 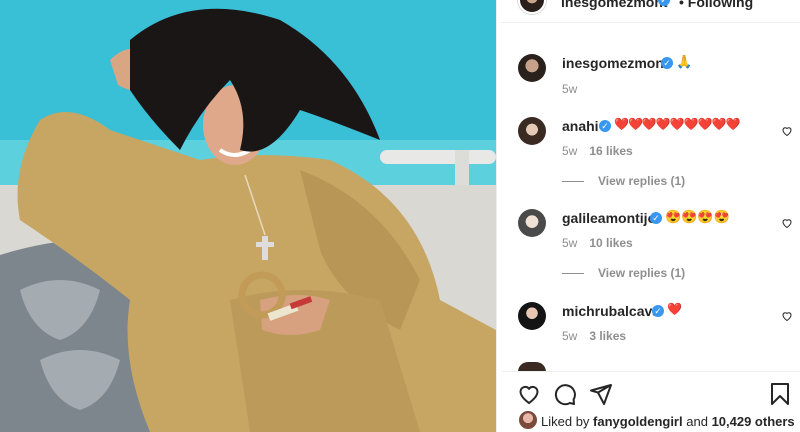 I want to click on caption-age: 5w, so click(x=570, y=89).